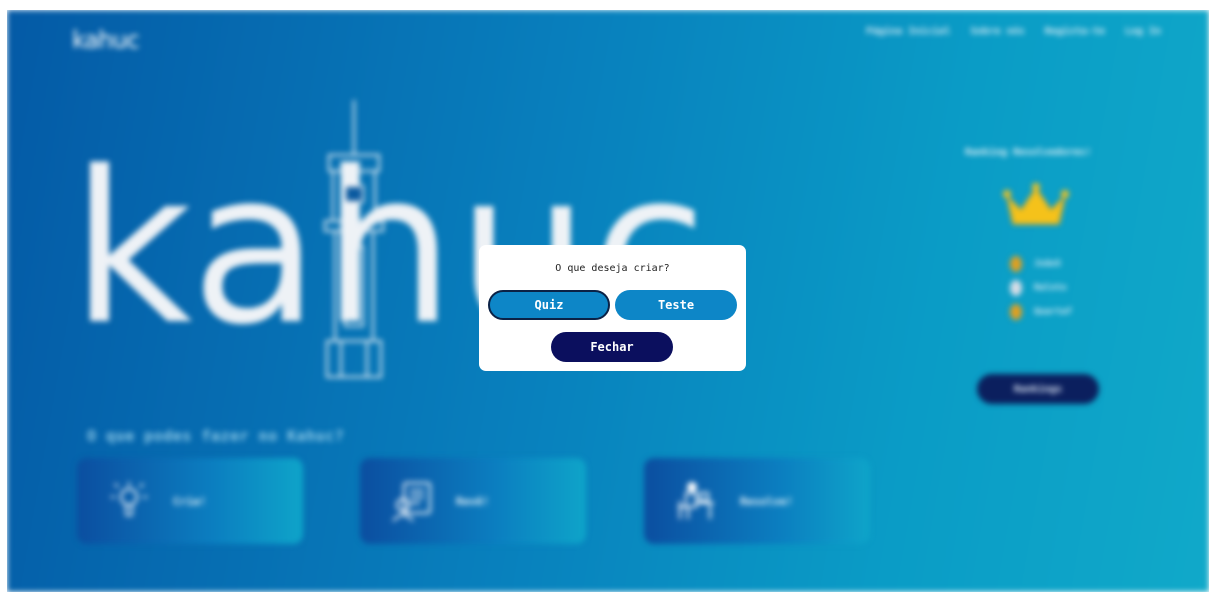 This screenshot has width=1212, height=595. What do you see at coordinates (411, 502) in the screenshot?
I see `document-person-icon` at bounding box center [411, 502].